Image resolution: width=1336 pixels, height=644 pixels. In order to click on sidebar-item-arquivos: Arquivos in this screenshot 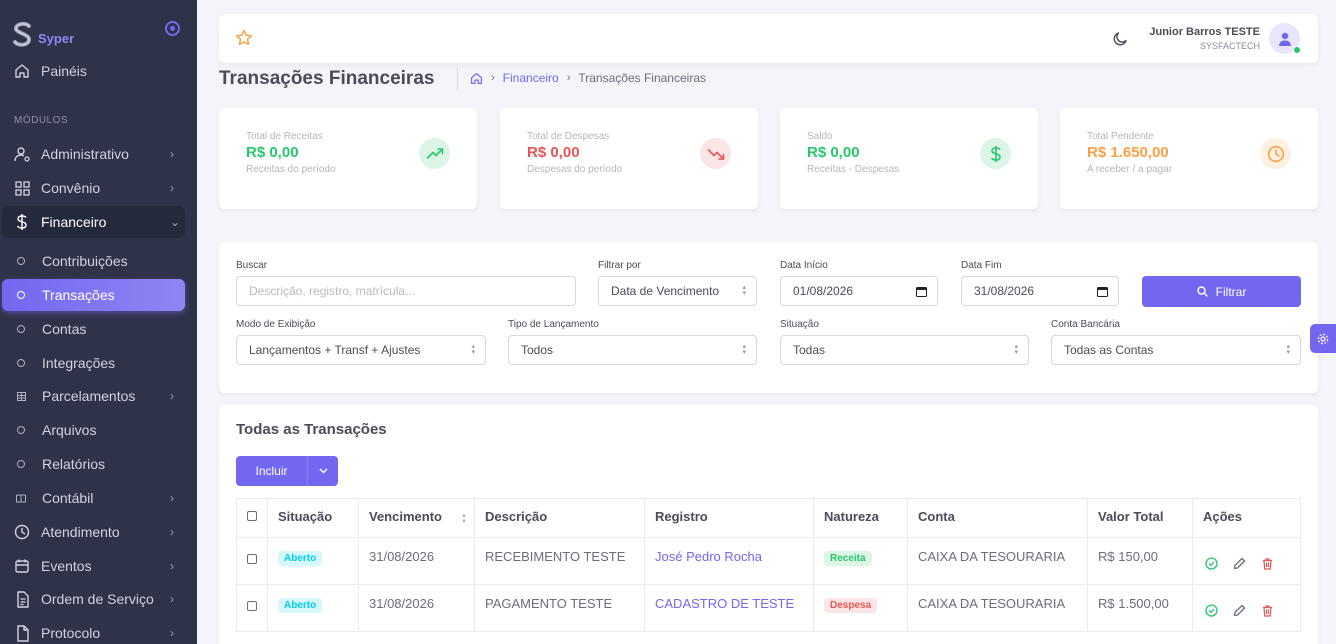, I will do `click(98, 430)`.